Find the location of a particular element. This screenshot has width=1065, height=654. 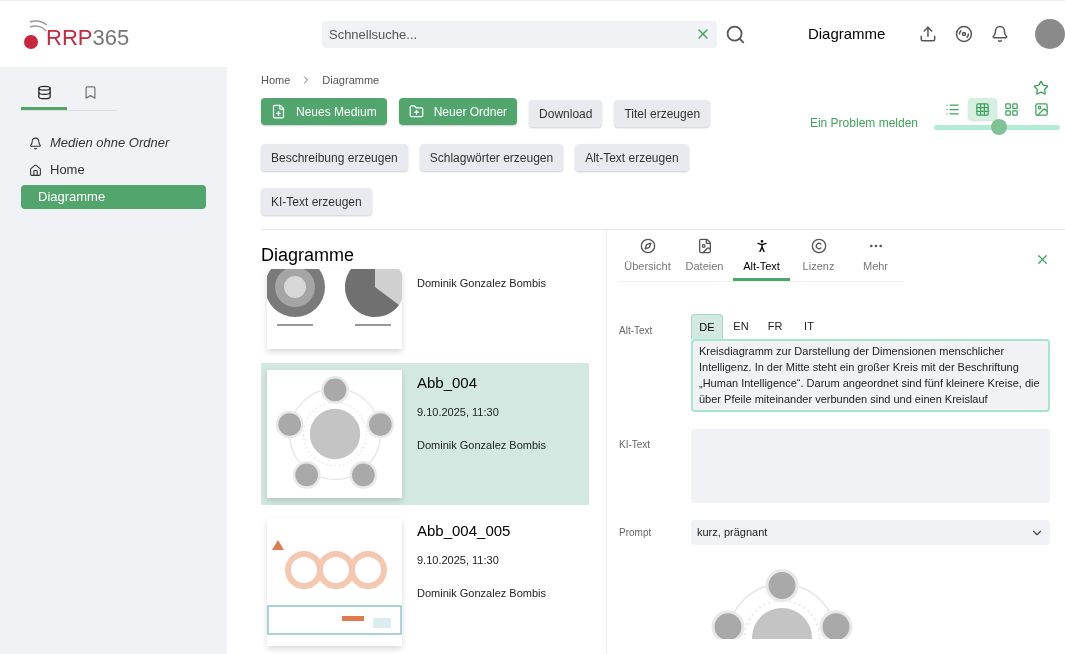

sidebar-item: Medien ohne Ordner is located at coordinates (113, 143).